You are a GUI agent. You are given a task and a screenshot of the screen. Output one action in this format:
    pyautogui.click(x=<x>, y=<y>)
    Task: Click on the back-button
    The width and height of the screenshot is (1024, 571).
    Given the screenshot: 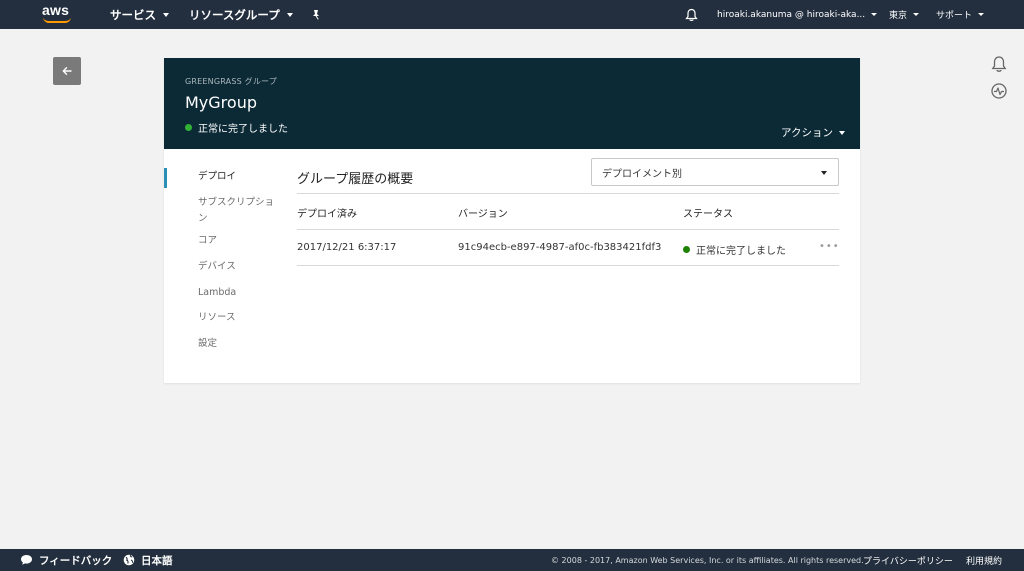 What is the action you would take?
    pyautogui.click(x=67, y=71)
    